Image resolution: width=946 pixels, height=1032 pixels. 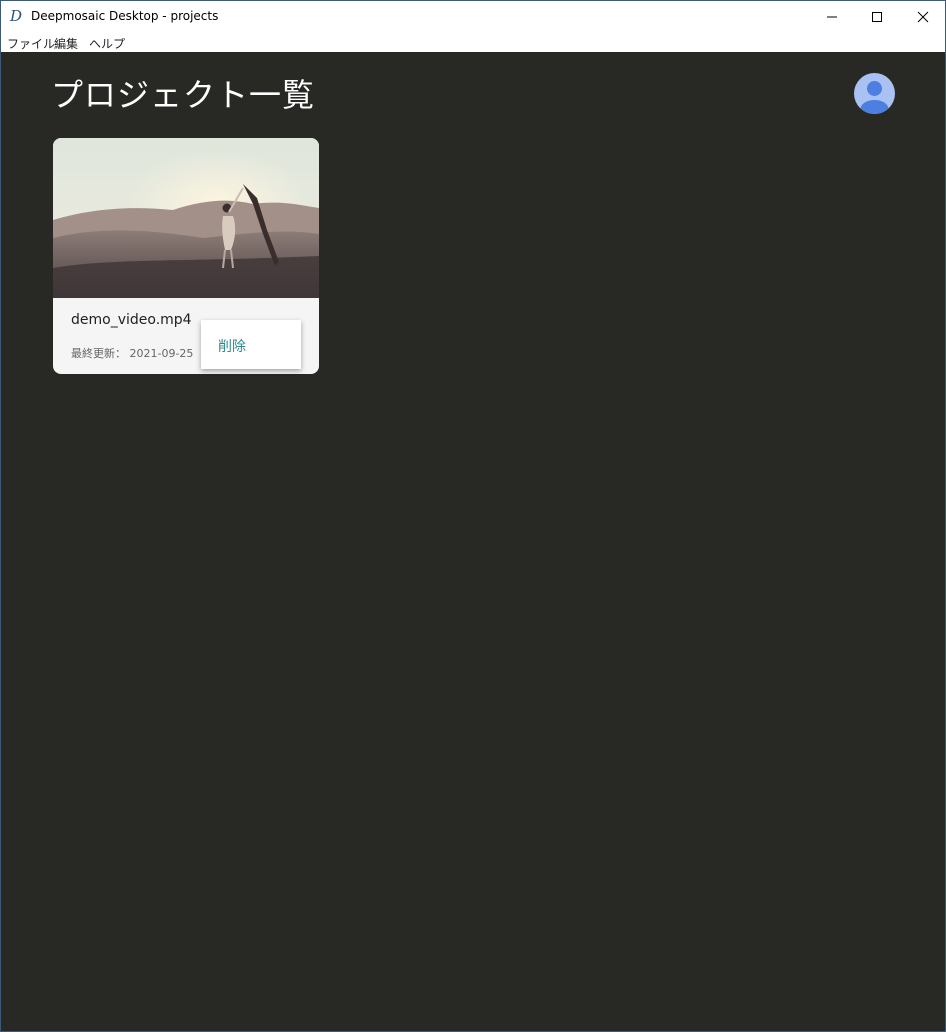 What do you see at coordinates (66, 43) in the screenshot?
I see `menu-edit: 編集` at bounding box center [66, 43].